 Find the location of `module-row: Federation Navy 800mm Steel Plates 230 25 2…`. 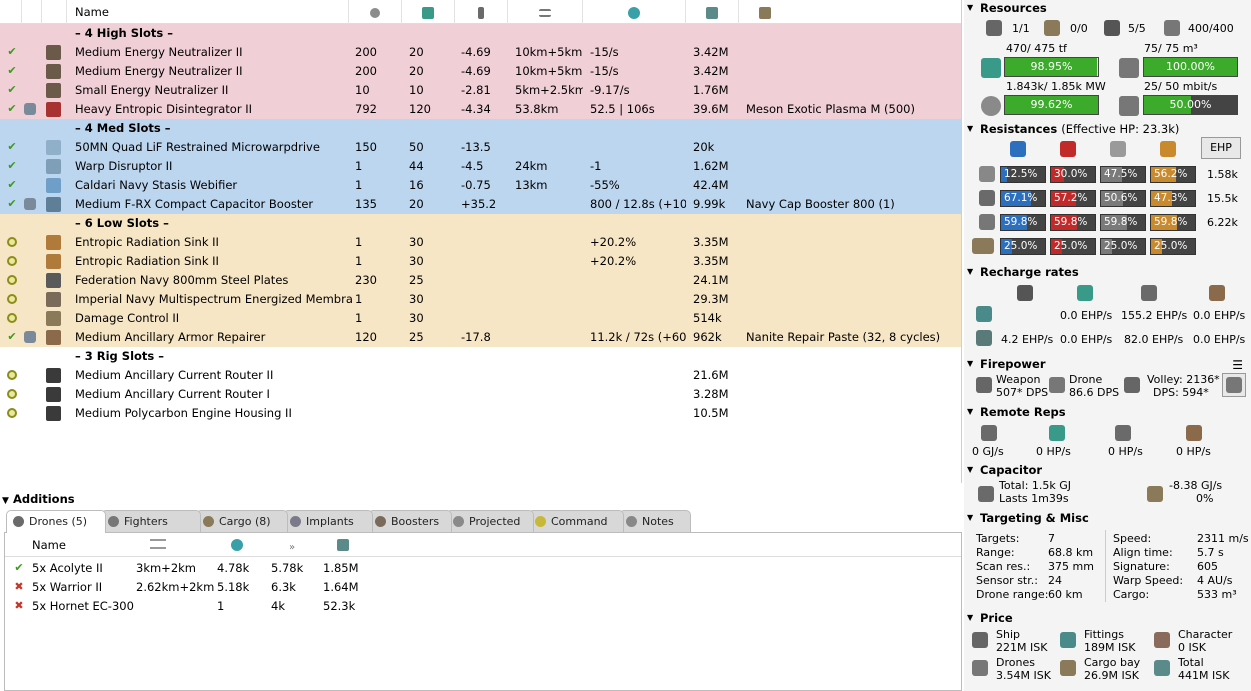

module-row: Federation Navy 800mm Steel Plates 230 25 2… is located at coordinates (480, 280).